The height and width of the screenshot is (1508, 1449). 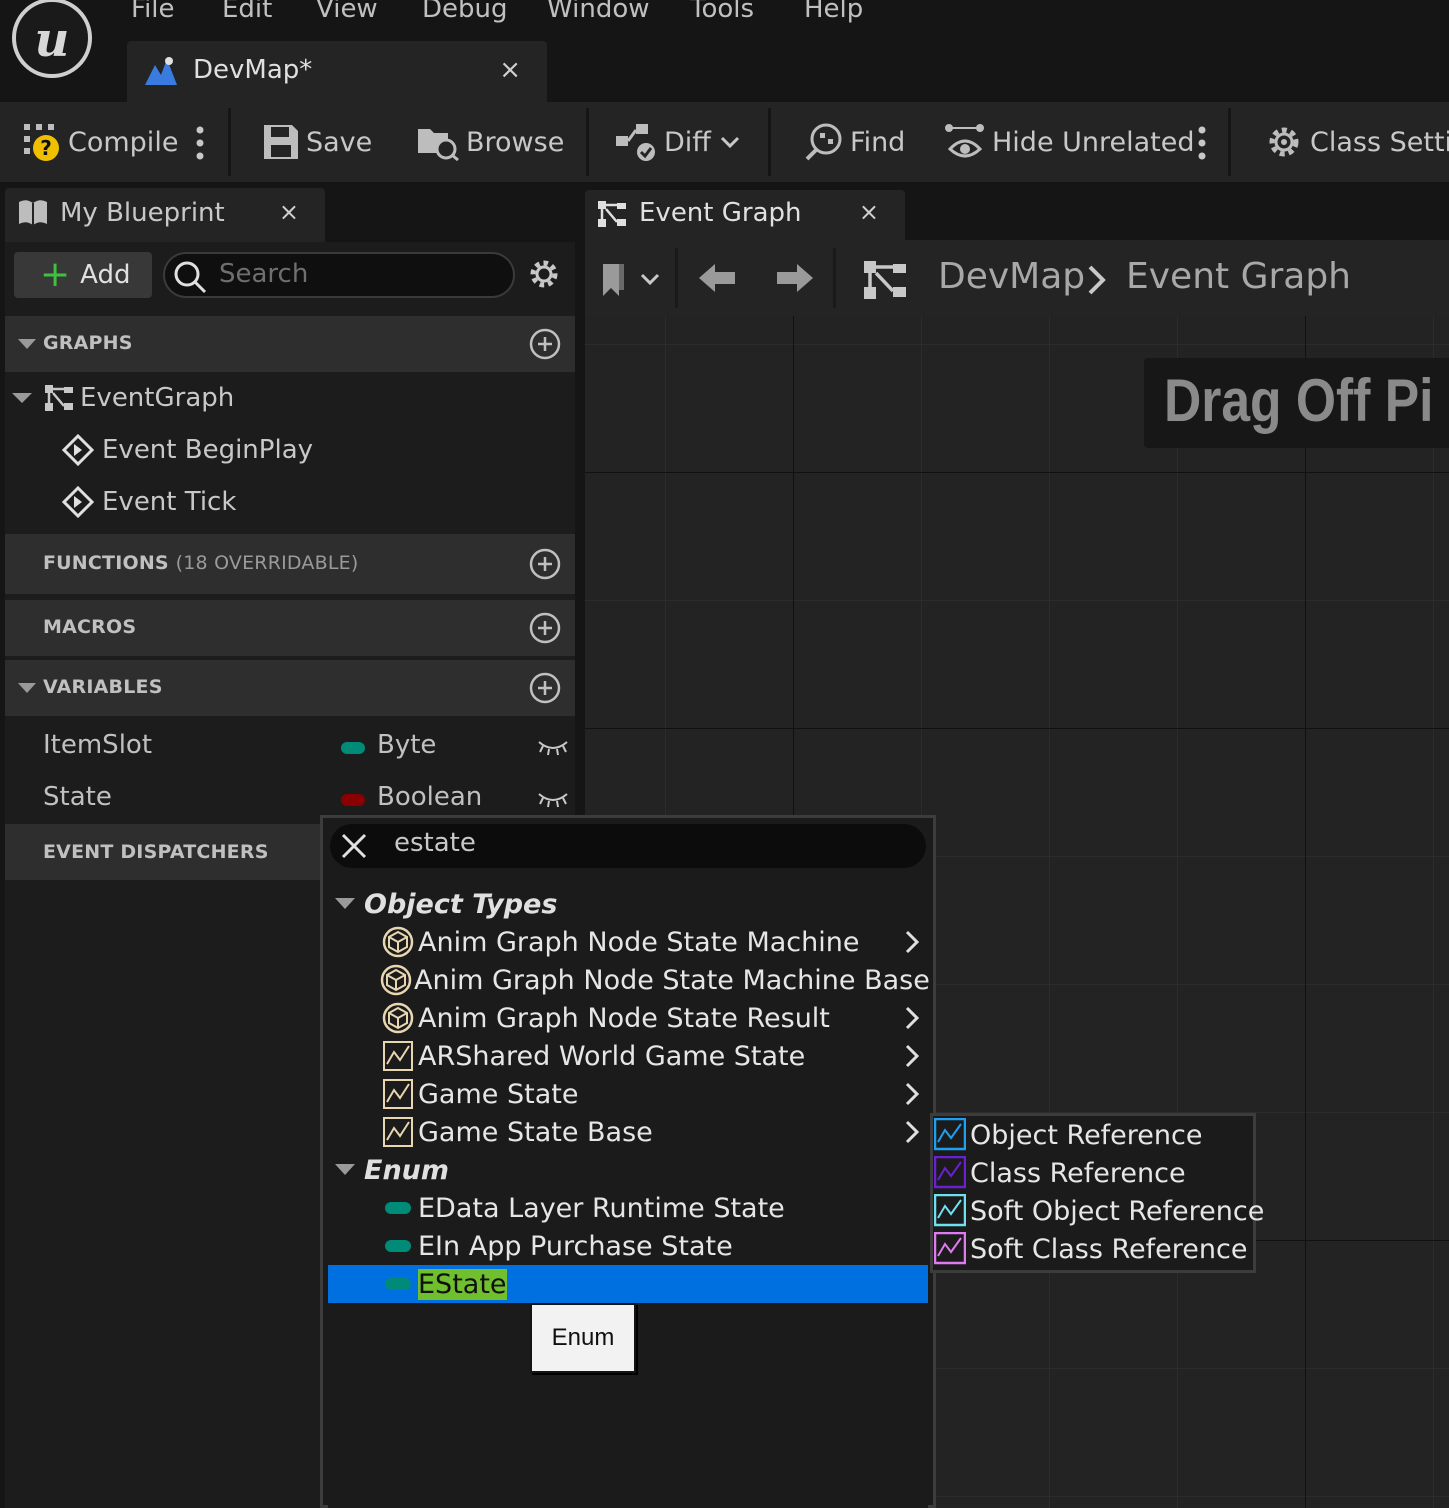 What do you see at coordinates (1238, 276) in the screenshot?
I see `breadcrumb-event-graph: Event Graph` at bounding box center [1238, 276].